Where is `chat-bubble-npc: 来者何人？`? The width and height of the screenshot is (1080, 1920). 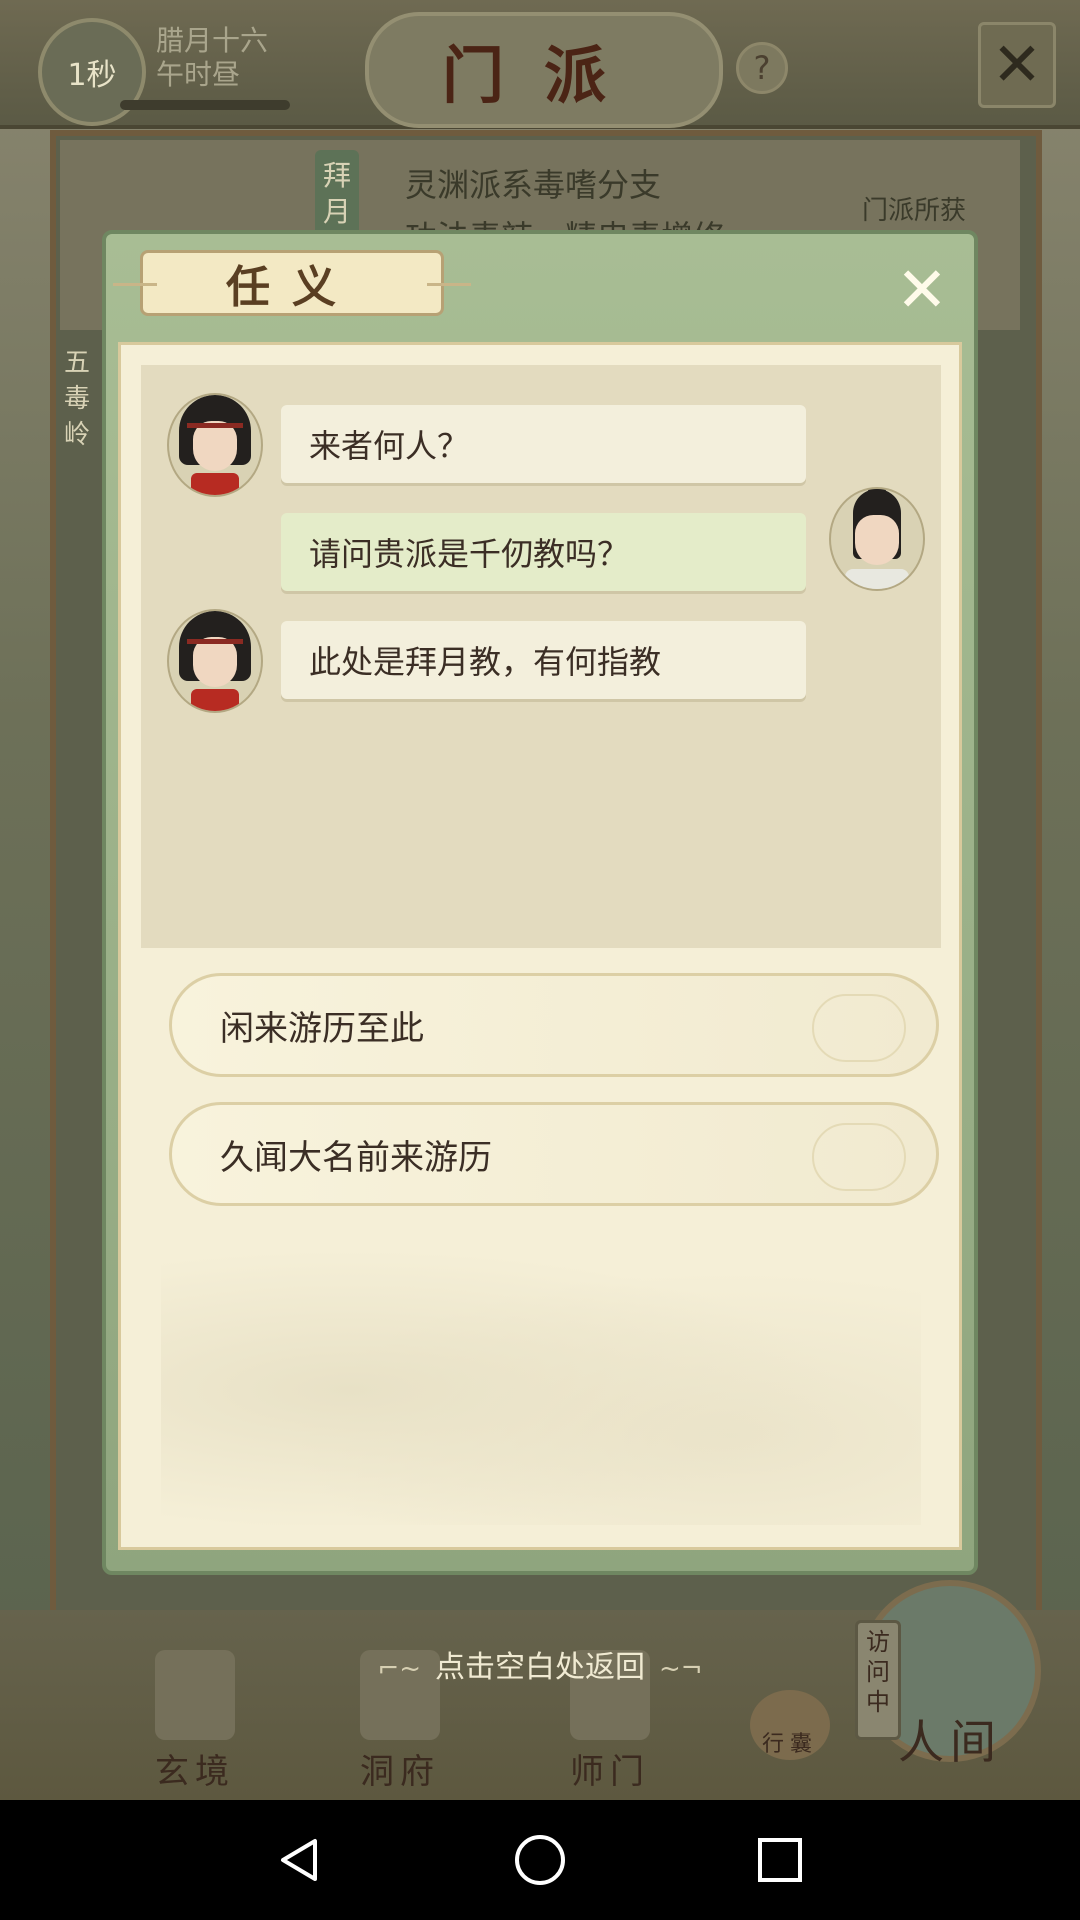
chat-bubble-npc: 来者何人？ is located at coordinates (543, 444).